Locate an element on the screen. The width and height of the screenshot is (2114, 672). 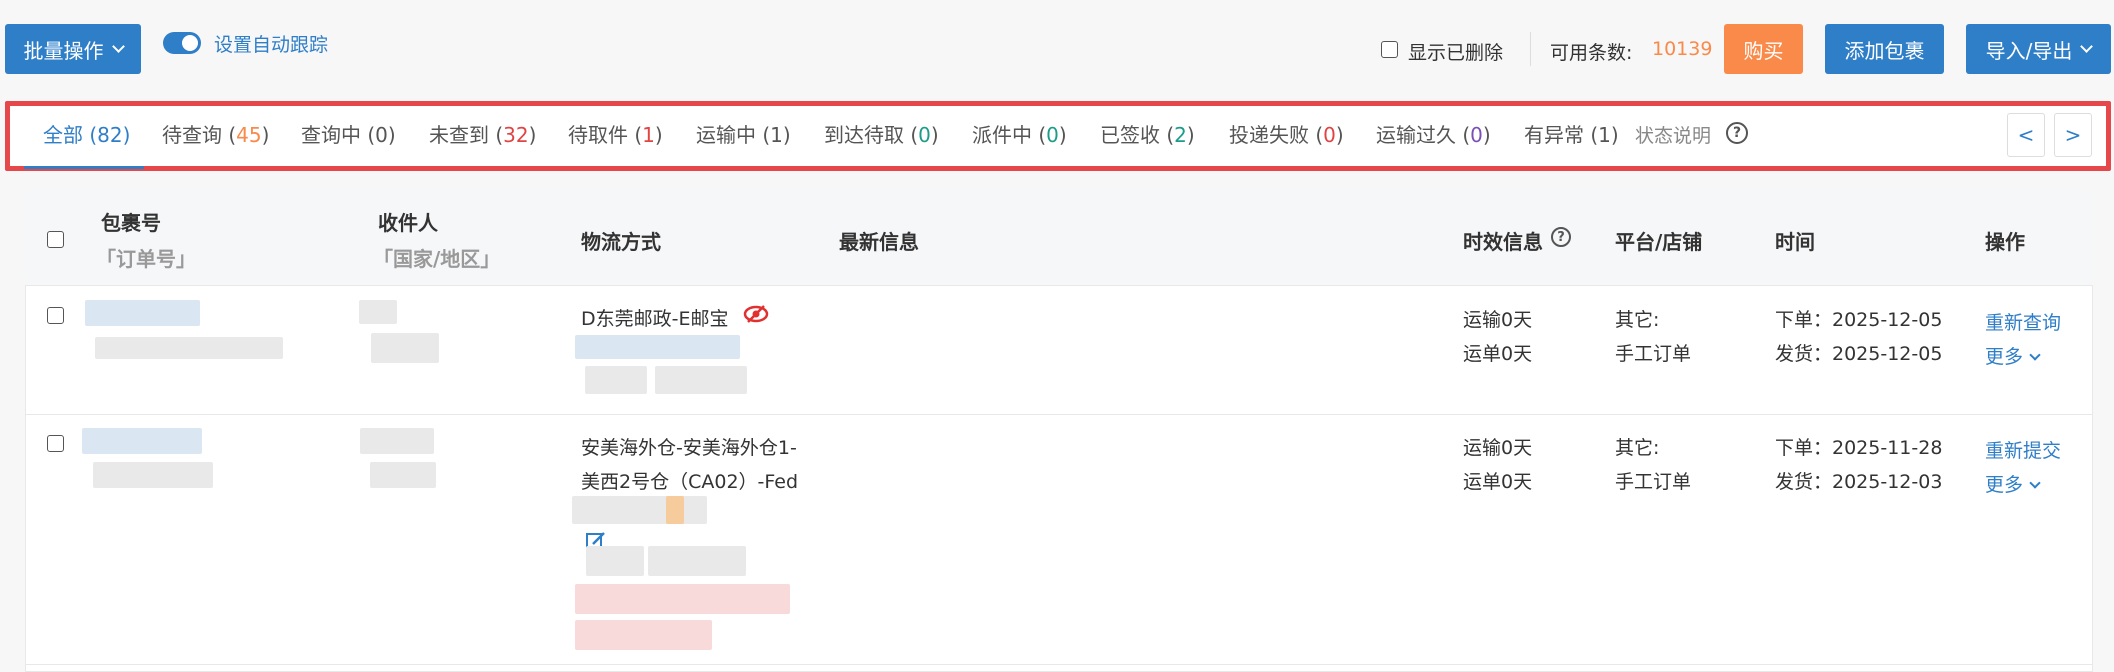
auto-track-label: 设置自动跟踪 is located at coordinates (271, 43).